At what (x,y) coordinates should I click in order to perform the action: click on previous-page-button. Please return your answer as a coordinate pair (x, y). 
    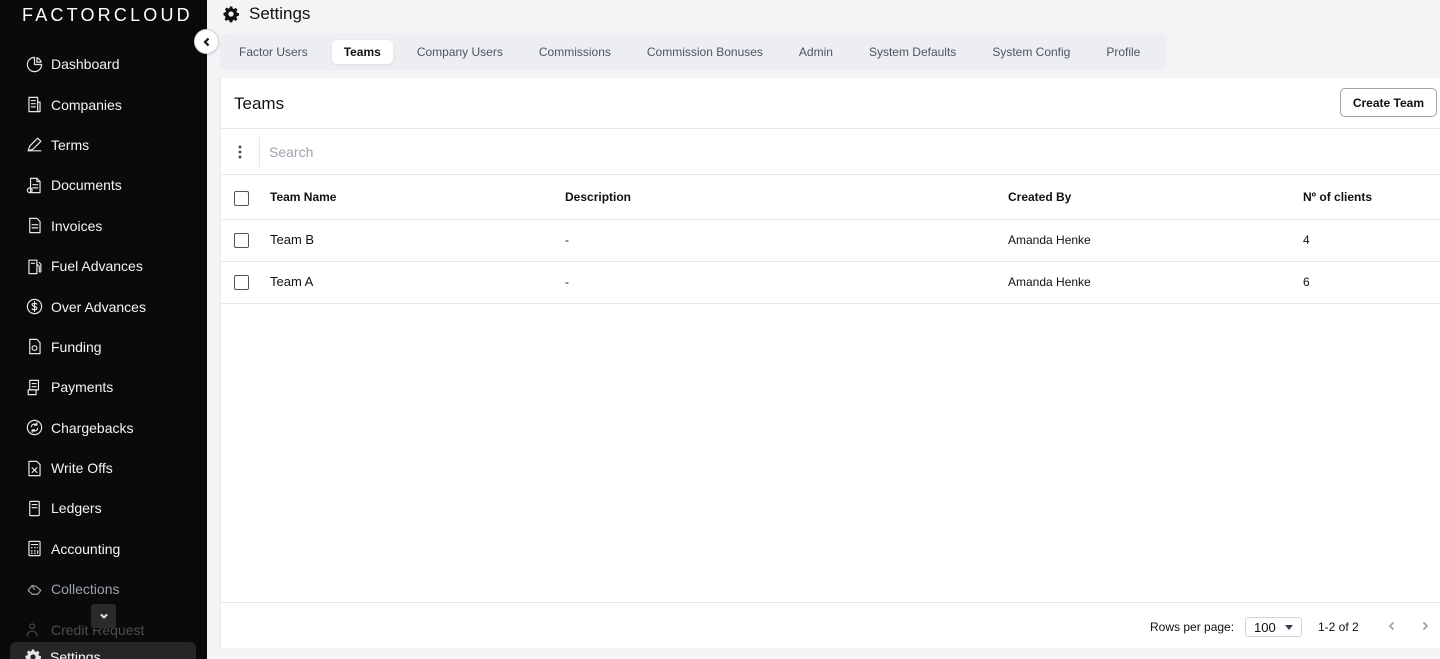
    Looking at the image, I should click on (1392, 626).